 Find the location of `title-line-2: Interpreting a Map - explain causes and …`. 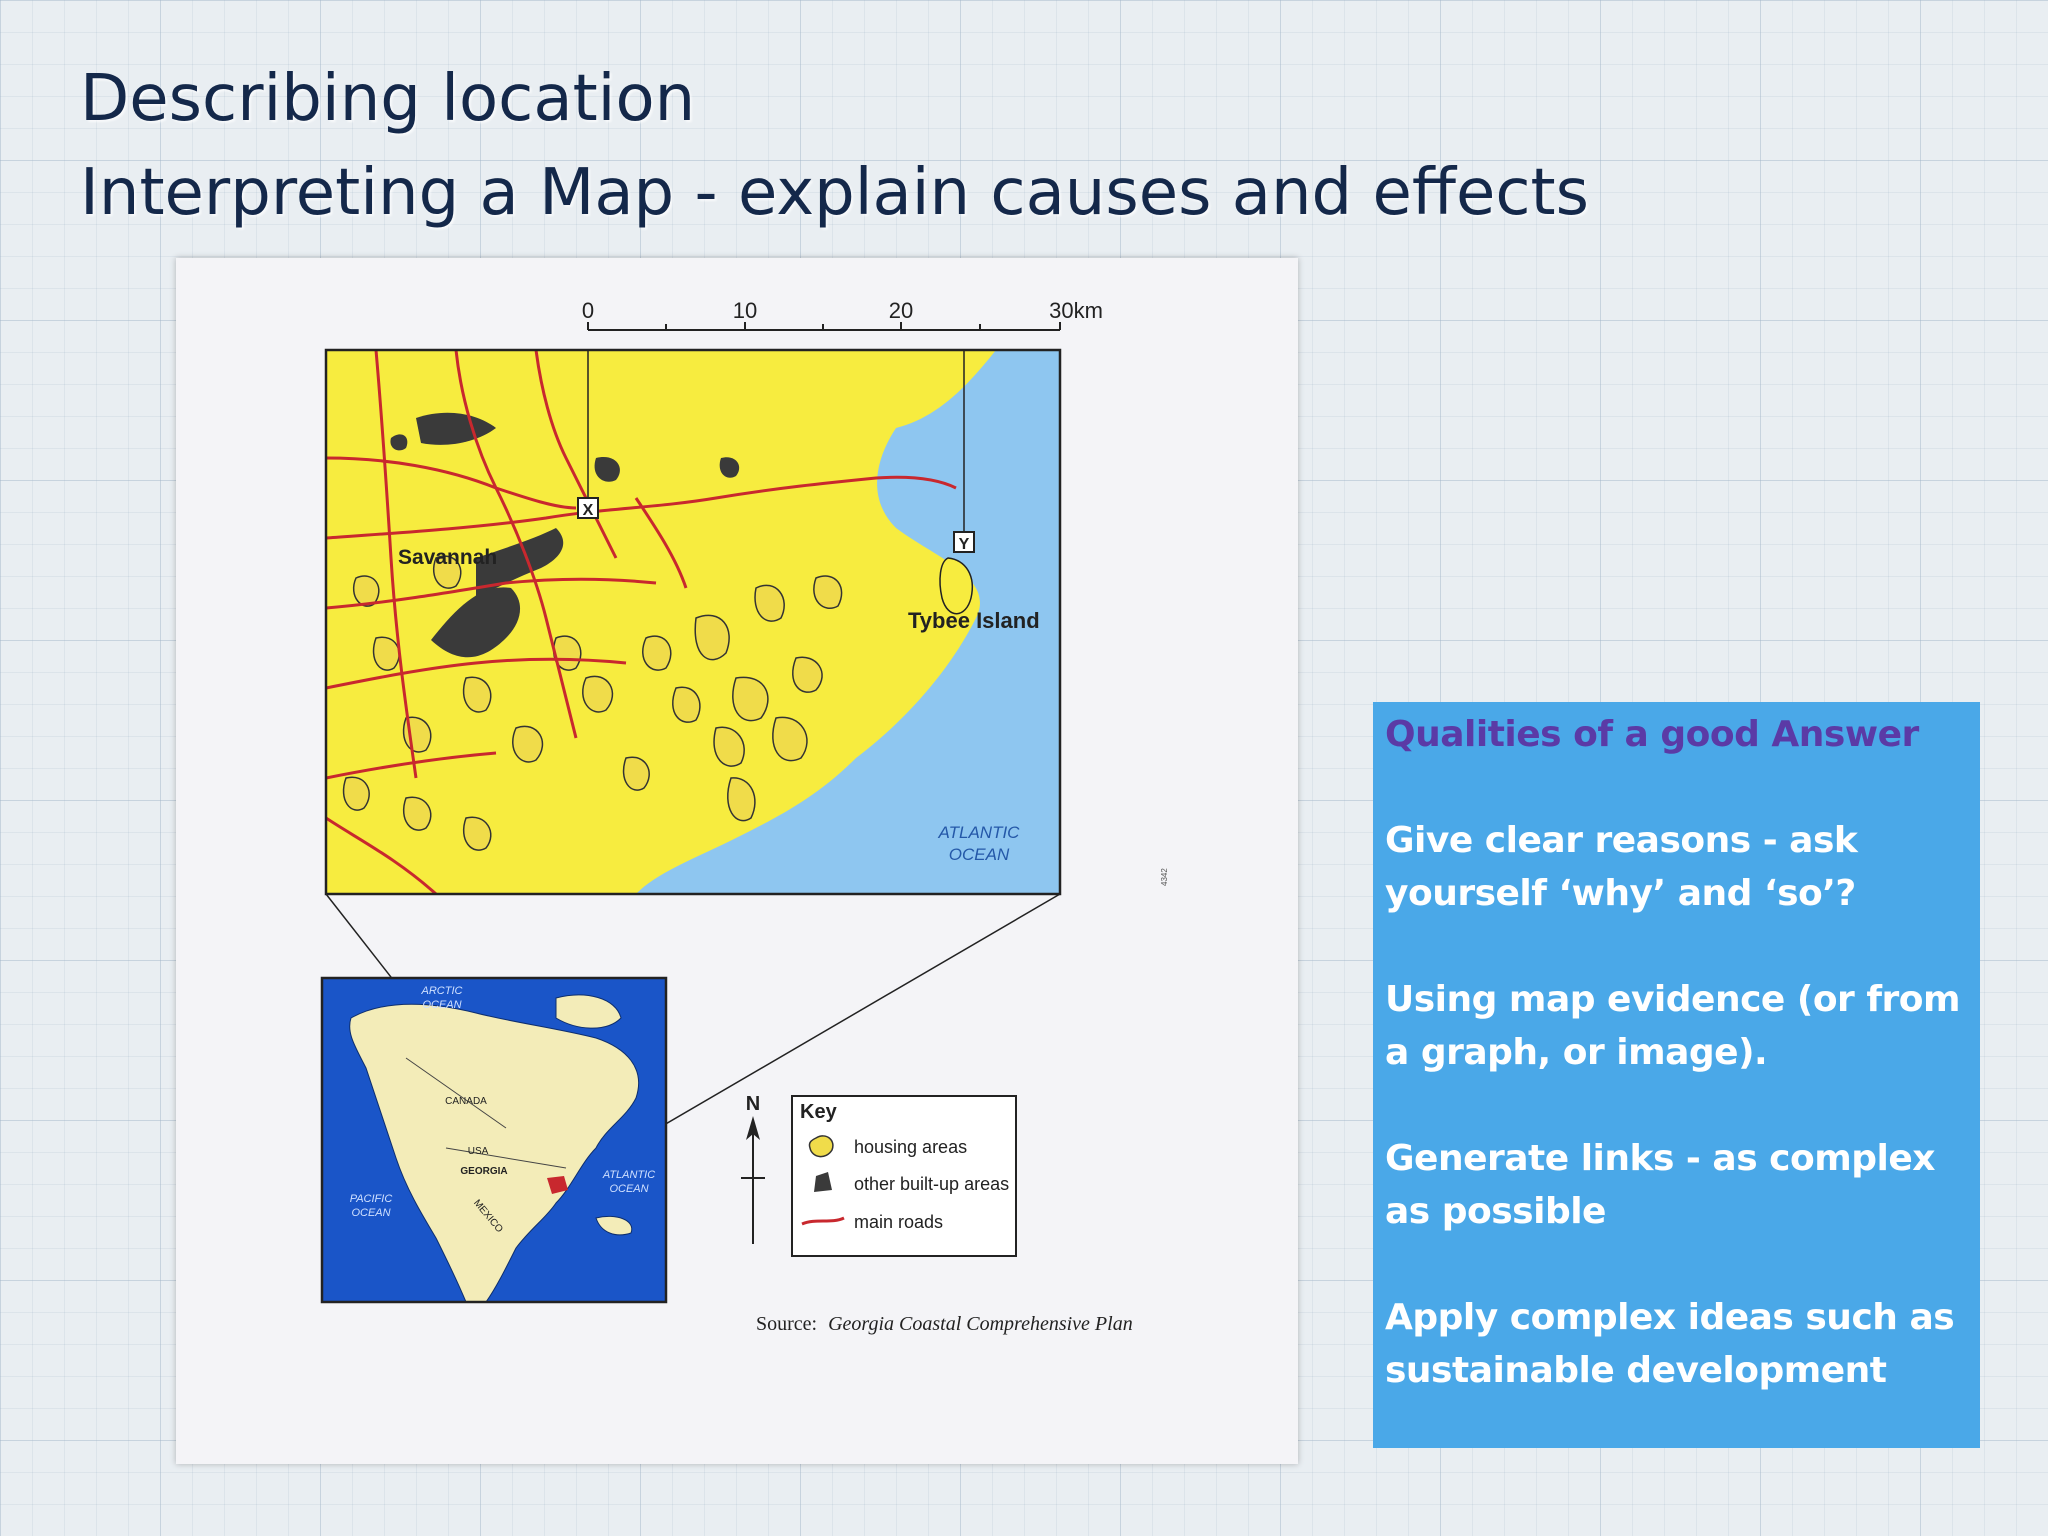

title-line-2: Interpreting a Map - explain causes and … is located at coordinates (834, 193).